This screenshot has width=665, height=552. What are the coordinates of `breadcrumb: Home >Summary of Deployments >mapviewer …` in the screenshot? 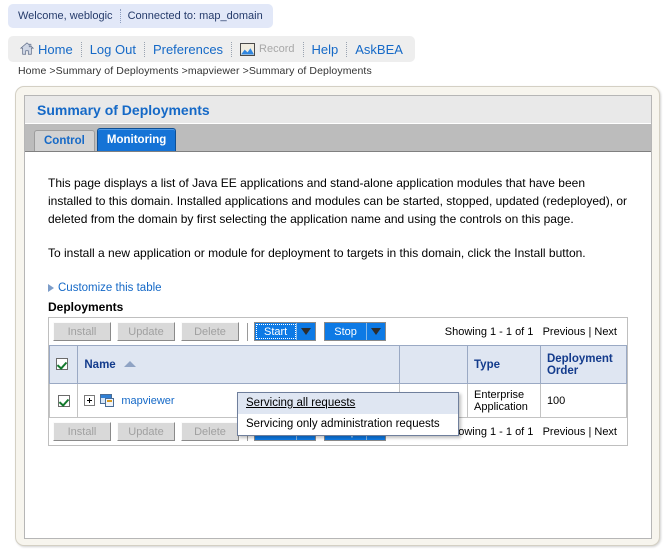 It's located at (195, 71).